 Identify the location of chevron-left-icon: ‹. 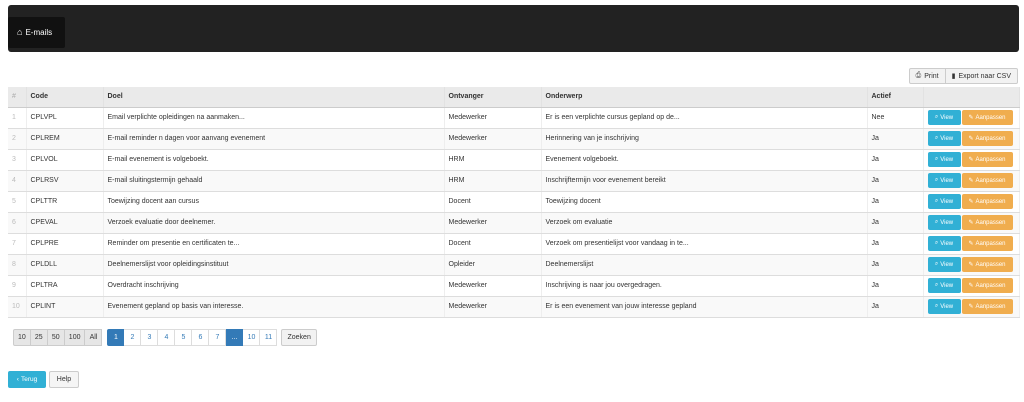
(17, 379).